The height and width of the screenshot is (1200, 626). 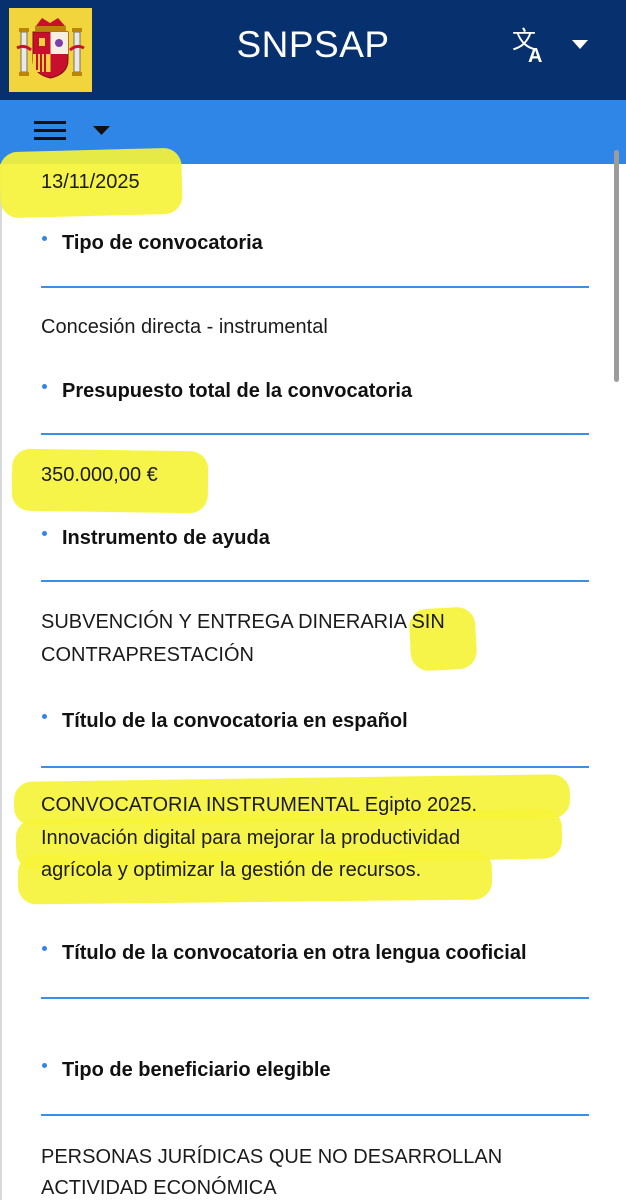 I want to click on beneficiario-line1: PERSONAS JURÍDICAS QUE NO DESARROLLAN, so click(x=272, y=1157).